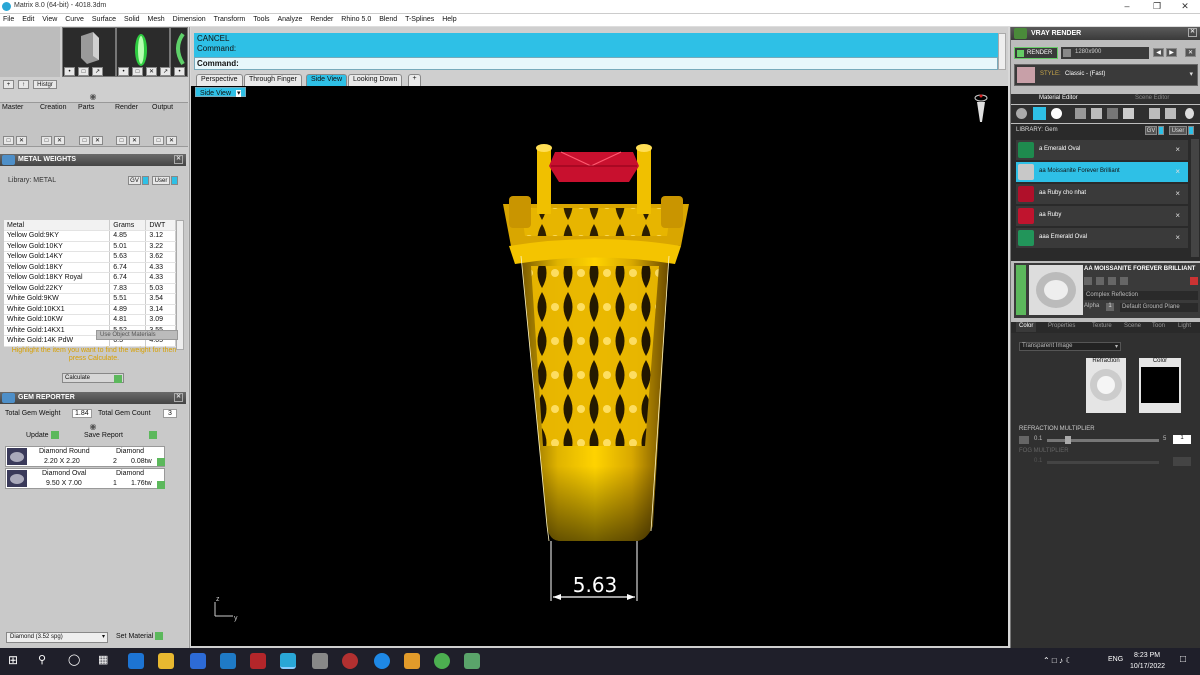 The height and width of the screenshot is (675, 1200). I want to click on grid-icon, so click(1096, 113).